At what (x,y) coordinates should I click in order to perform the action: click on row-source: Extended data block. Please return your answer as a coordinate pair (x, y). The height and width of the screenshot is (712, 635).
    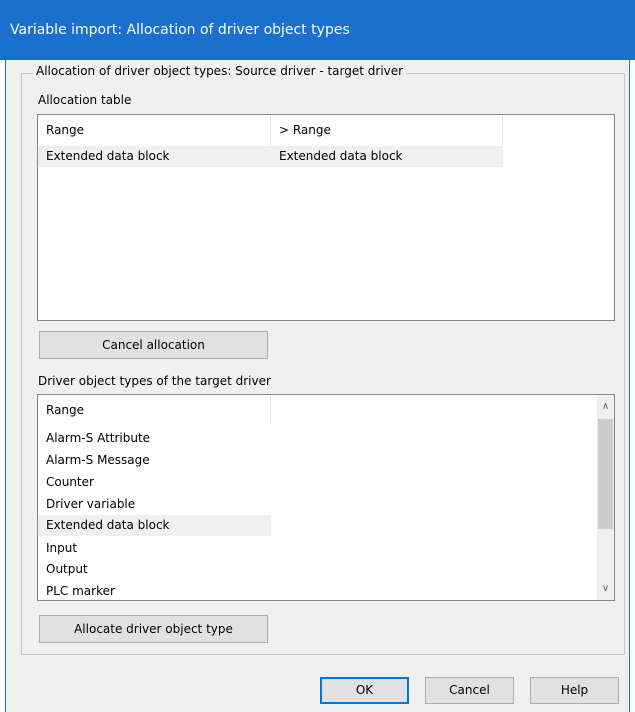
    Looking at the image, I should click on (108, 156).